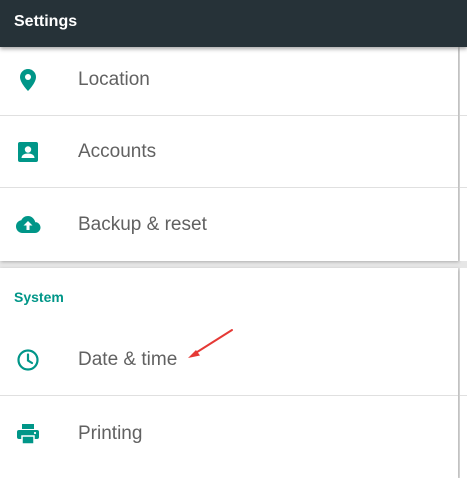 The image size is (467, 478). I want to click on printer-icon, so click(28, 434).